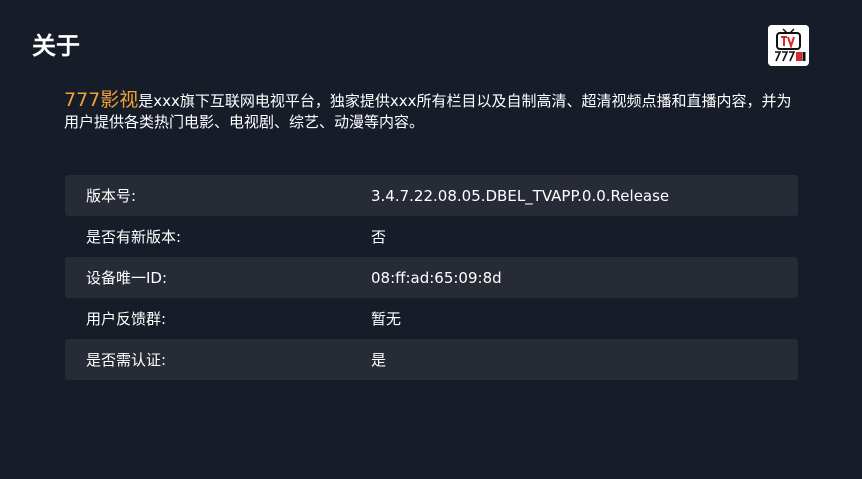 Image resolution: width=862 pixels, height=479 pixels. Describe the element at coordinates (111, 196) in the screenshot. I see `info-label: 版本号:` at that location.